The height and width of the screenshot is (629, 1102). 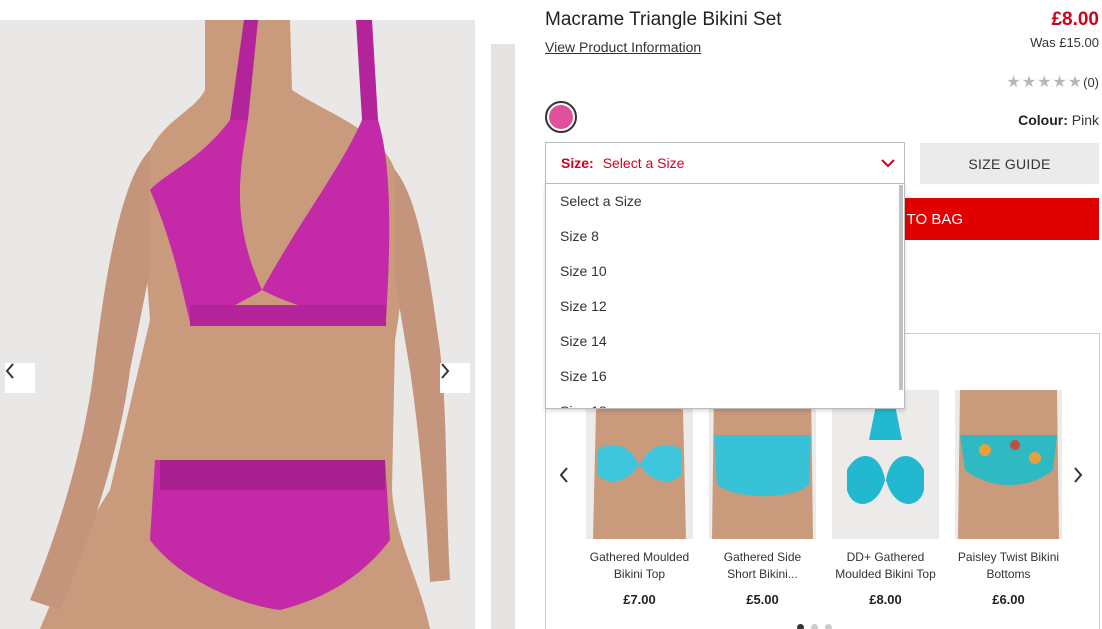 What do you see at coordinates (1075, 19) in the screenshot?
I see `current-price: £8.00` at bounding box center [1075, 19].